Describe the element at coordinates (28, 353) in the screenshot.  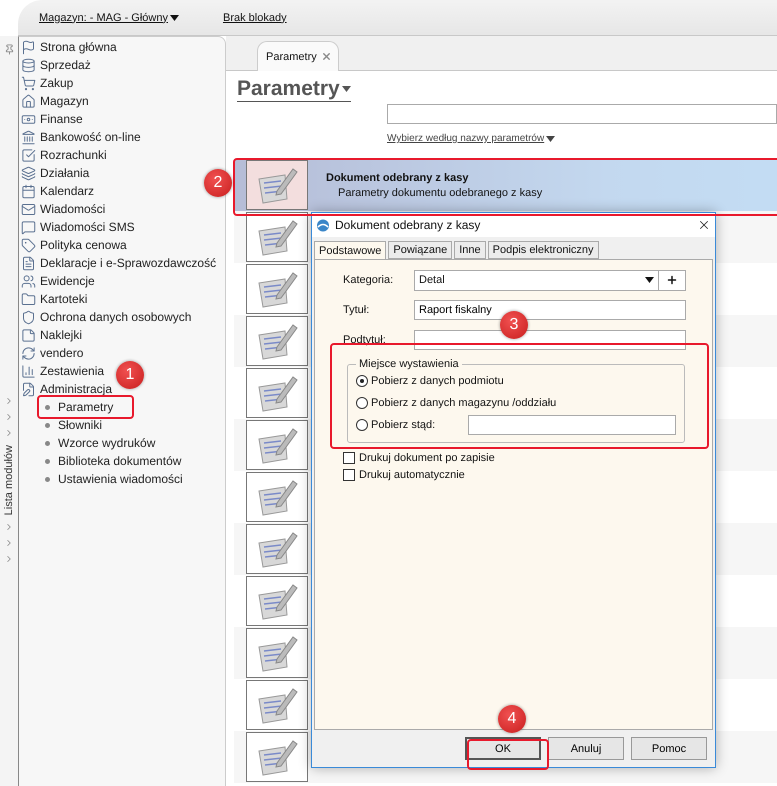
I see `cycle-icon` at that location.